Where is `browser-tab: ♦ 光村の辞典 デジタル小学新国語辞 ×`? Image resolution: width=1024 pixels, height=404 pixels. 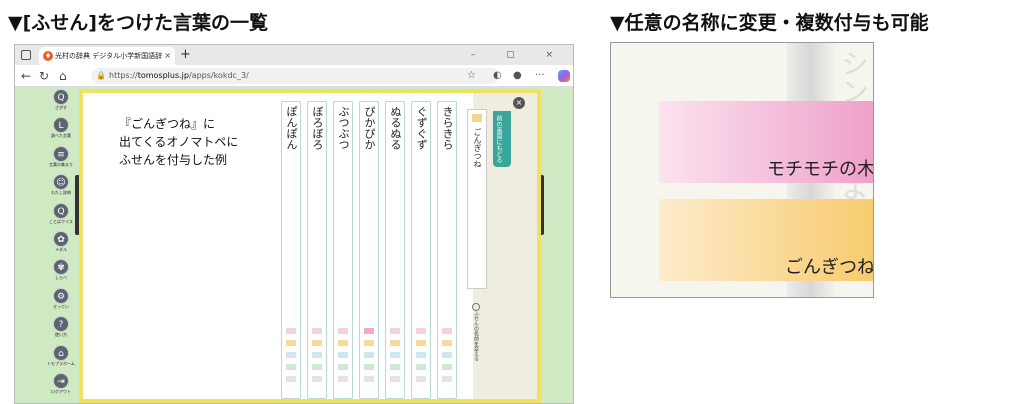 browser-tab: ♦ 光村の辞典 デジタル小学新国語辞 × is located at coordinates (107, 56).